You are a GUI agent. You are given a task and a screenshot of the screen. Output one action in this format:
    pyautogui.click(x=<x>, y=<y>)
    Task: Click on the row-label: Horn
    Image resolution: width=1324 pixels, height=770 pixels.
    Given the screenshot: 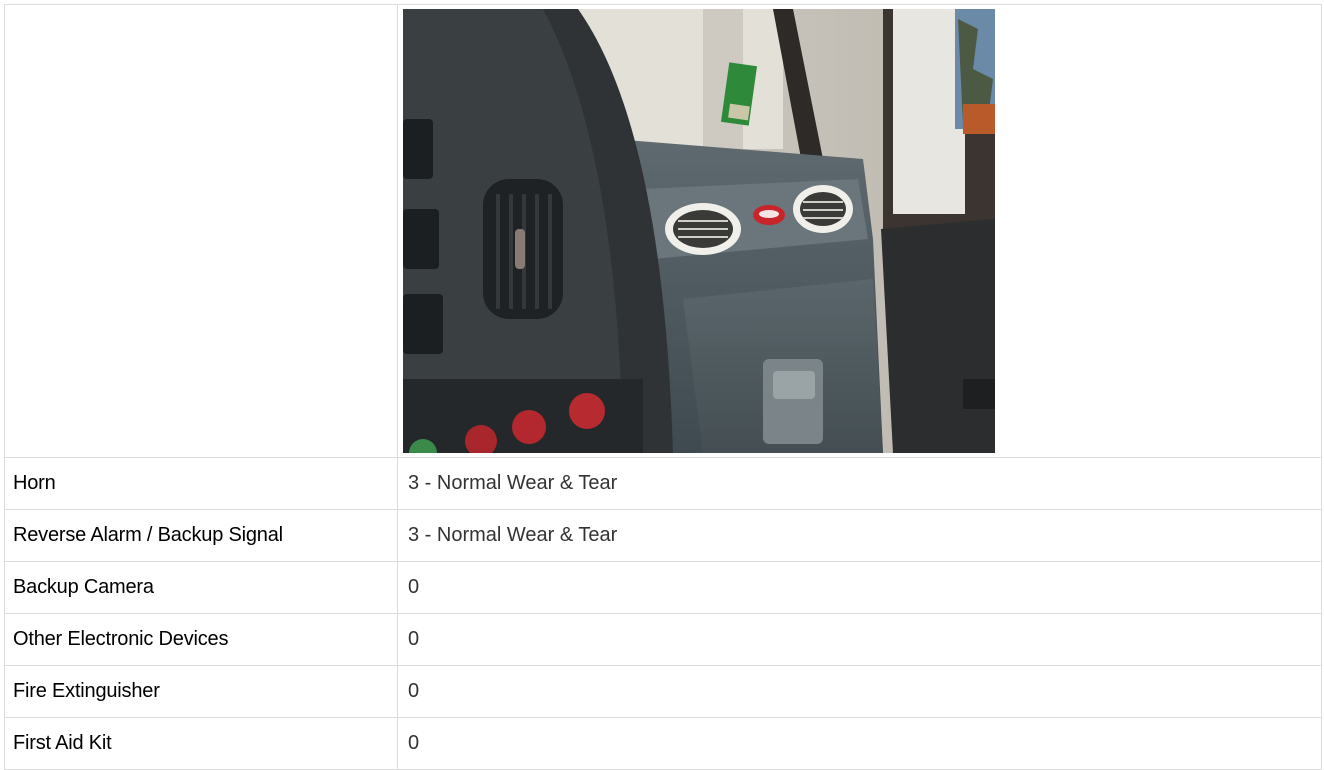 What is the action you would take?
    pyautogui.click(x=201, y=483)
    